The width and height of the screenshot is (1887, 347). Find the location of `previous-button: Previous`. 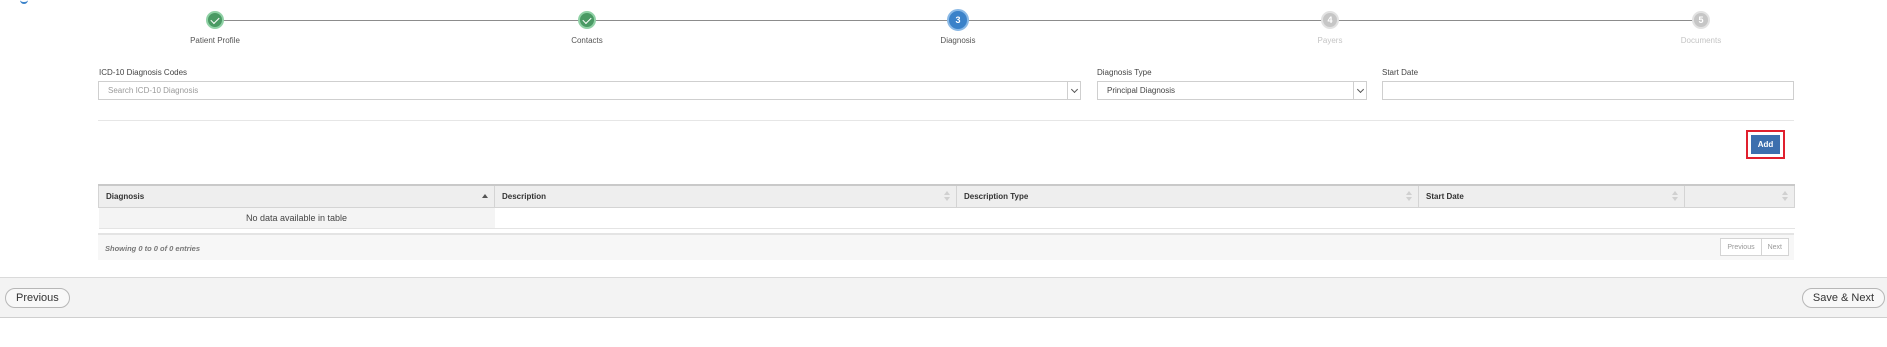

previous-button: Previous is located at coordinates (37, 298).